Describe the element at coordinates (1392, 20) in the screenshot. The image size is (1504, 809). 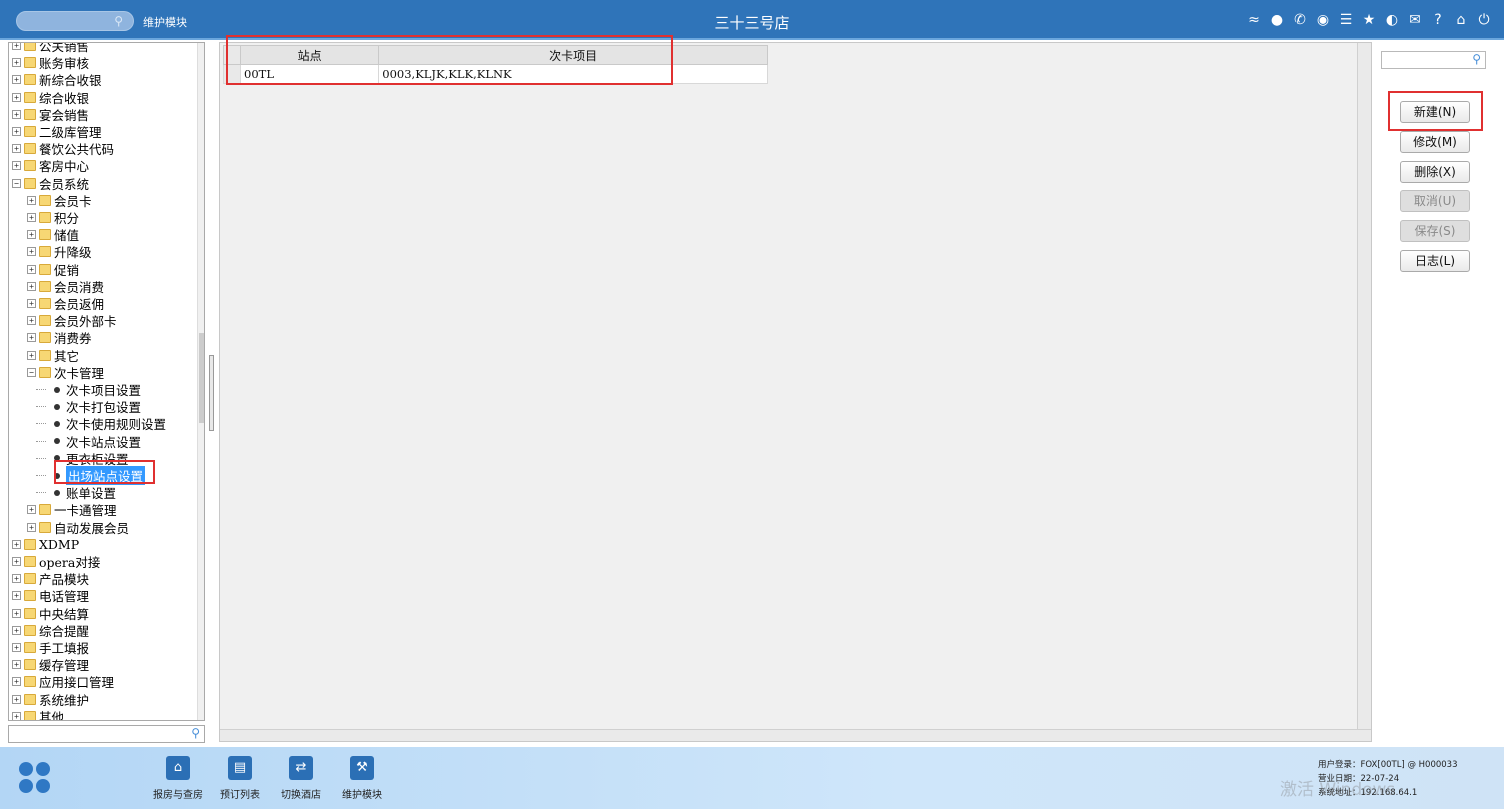
I see `moon-icon: ◐` at that location.